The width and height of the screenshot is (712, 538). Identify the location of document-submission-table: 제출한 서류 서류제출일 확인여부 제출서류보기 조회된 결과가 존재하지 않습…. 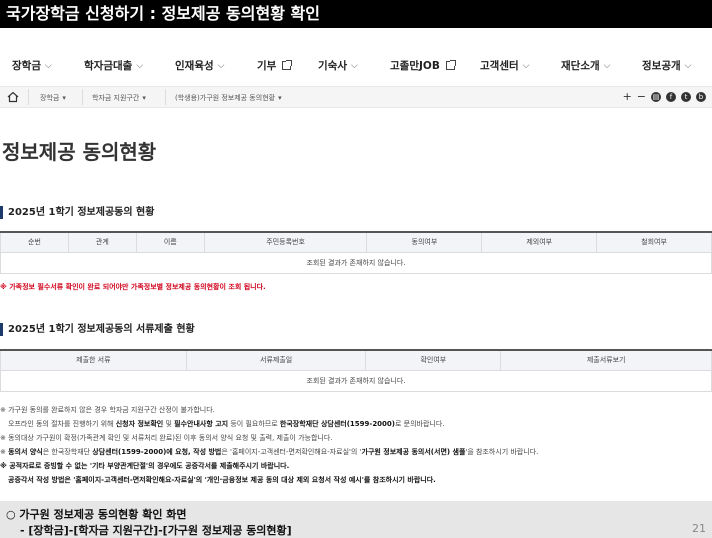
(356, 370).